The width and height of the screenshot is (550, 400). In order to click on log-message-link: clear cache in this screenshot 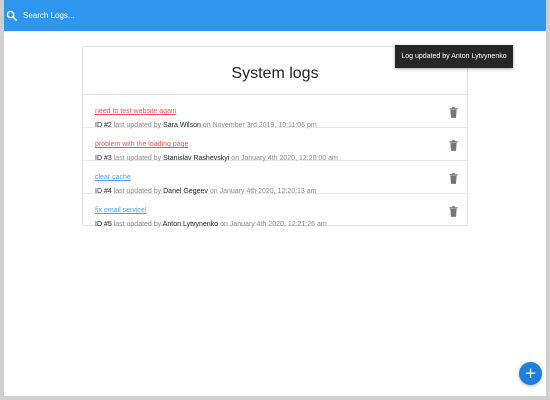, I will do `click(113, 177)`.